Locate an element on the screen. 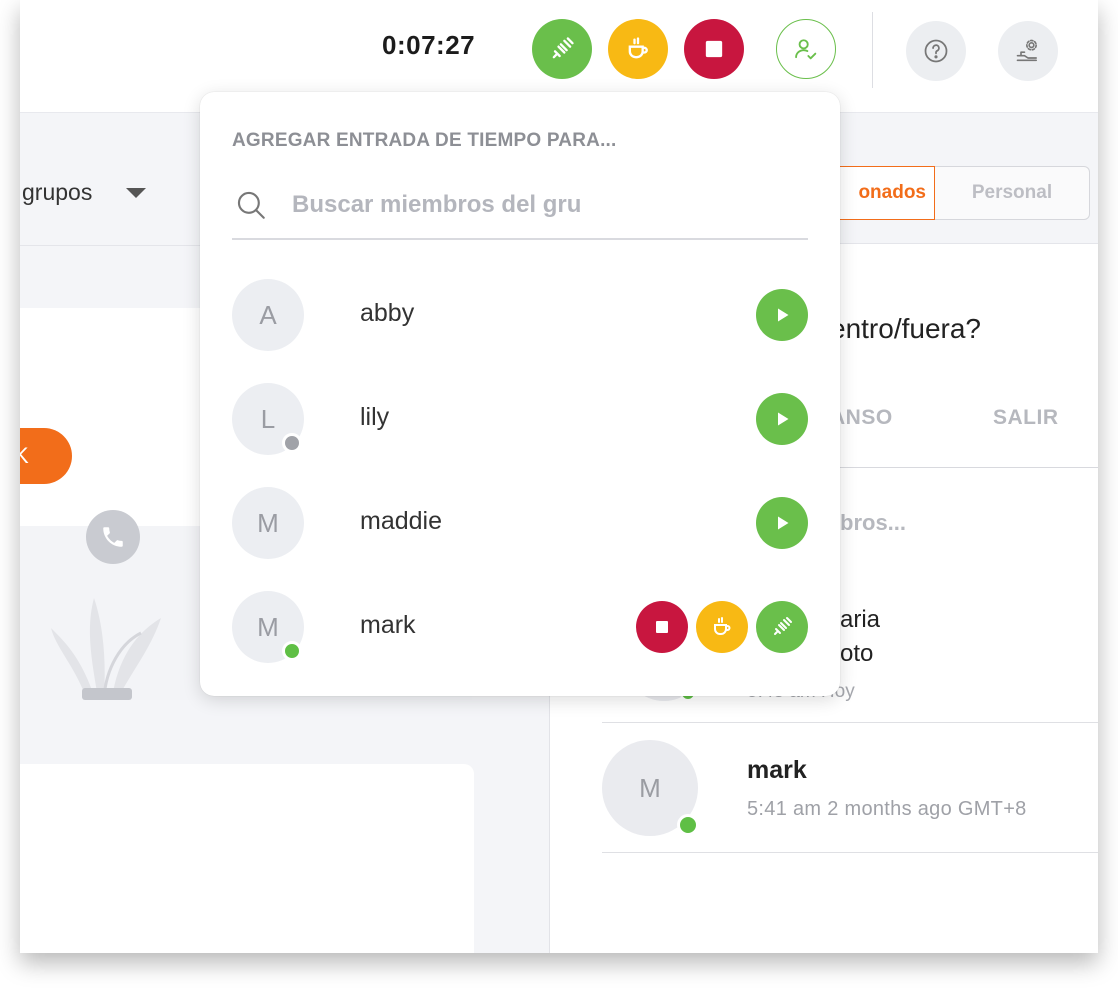 The width and height of the screenshot is (1118, 994). member-row-abby: A abby is located at coordinates (520, 317).